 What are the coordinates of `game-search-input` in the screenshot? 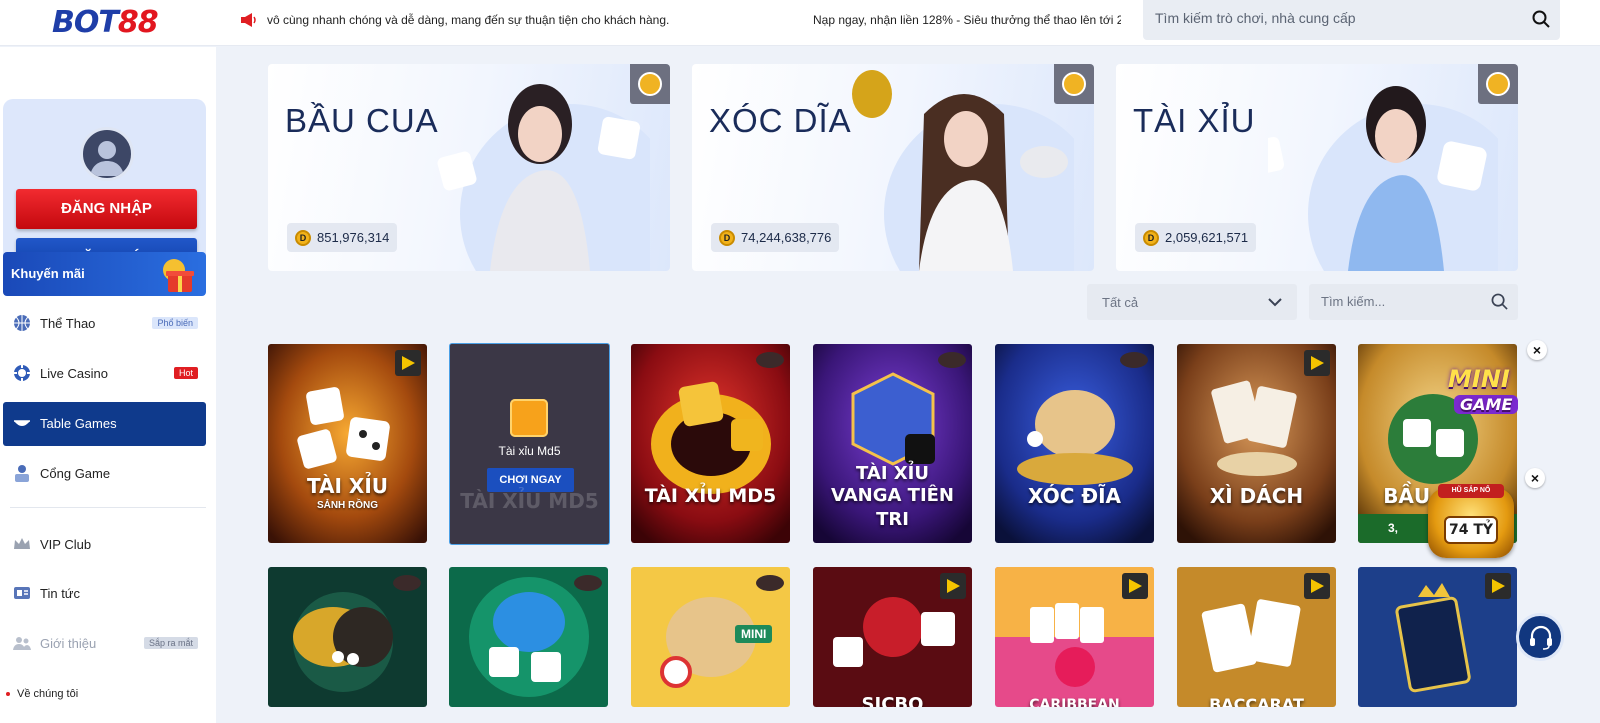 It's located at (1401, 301).